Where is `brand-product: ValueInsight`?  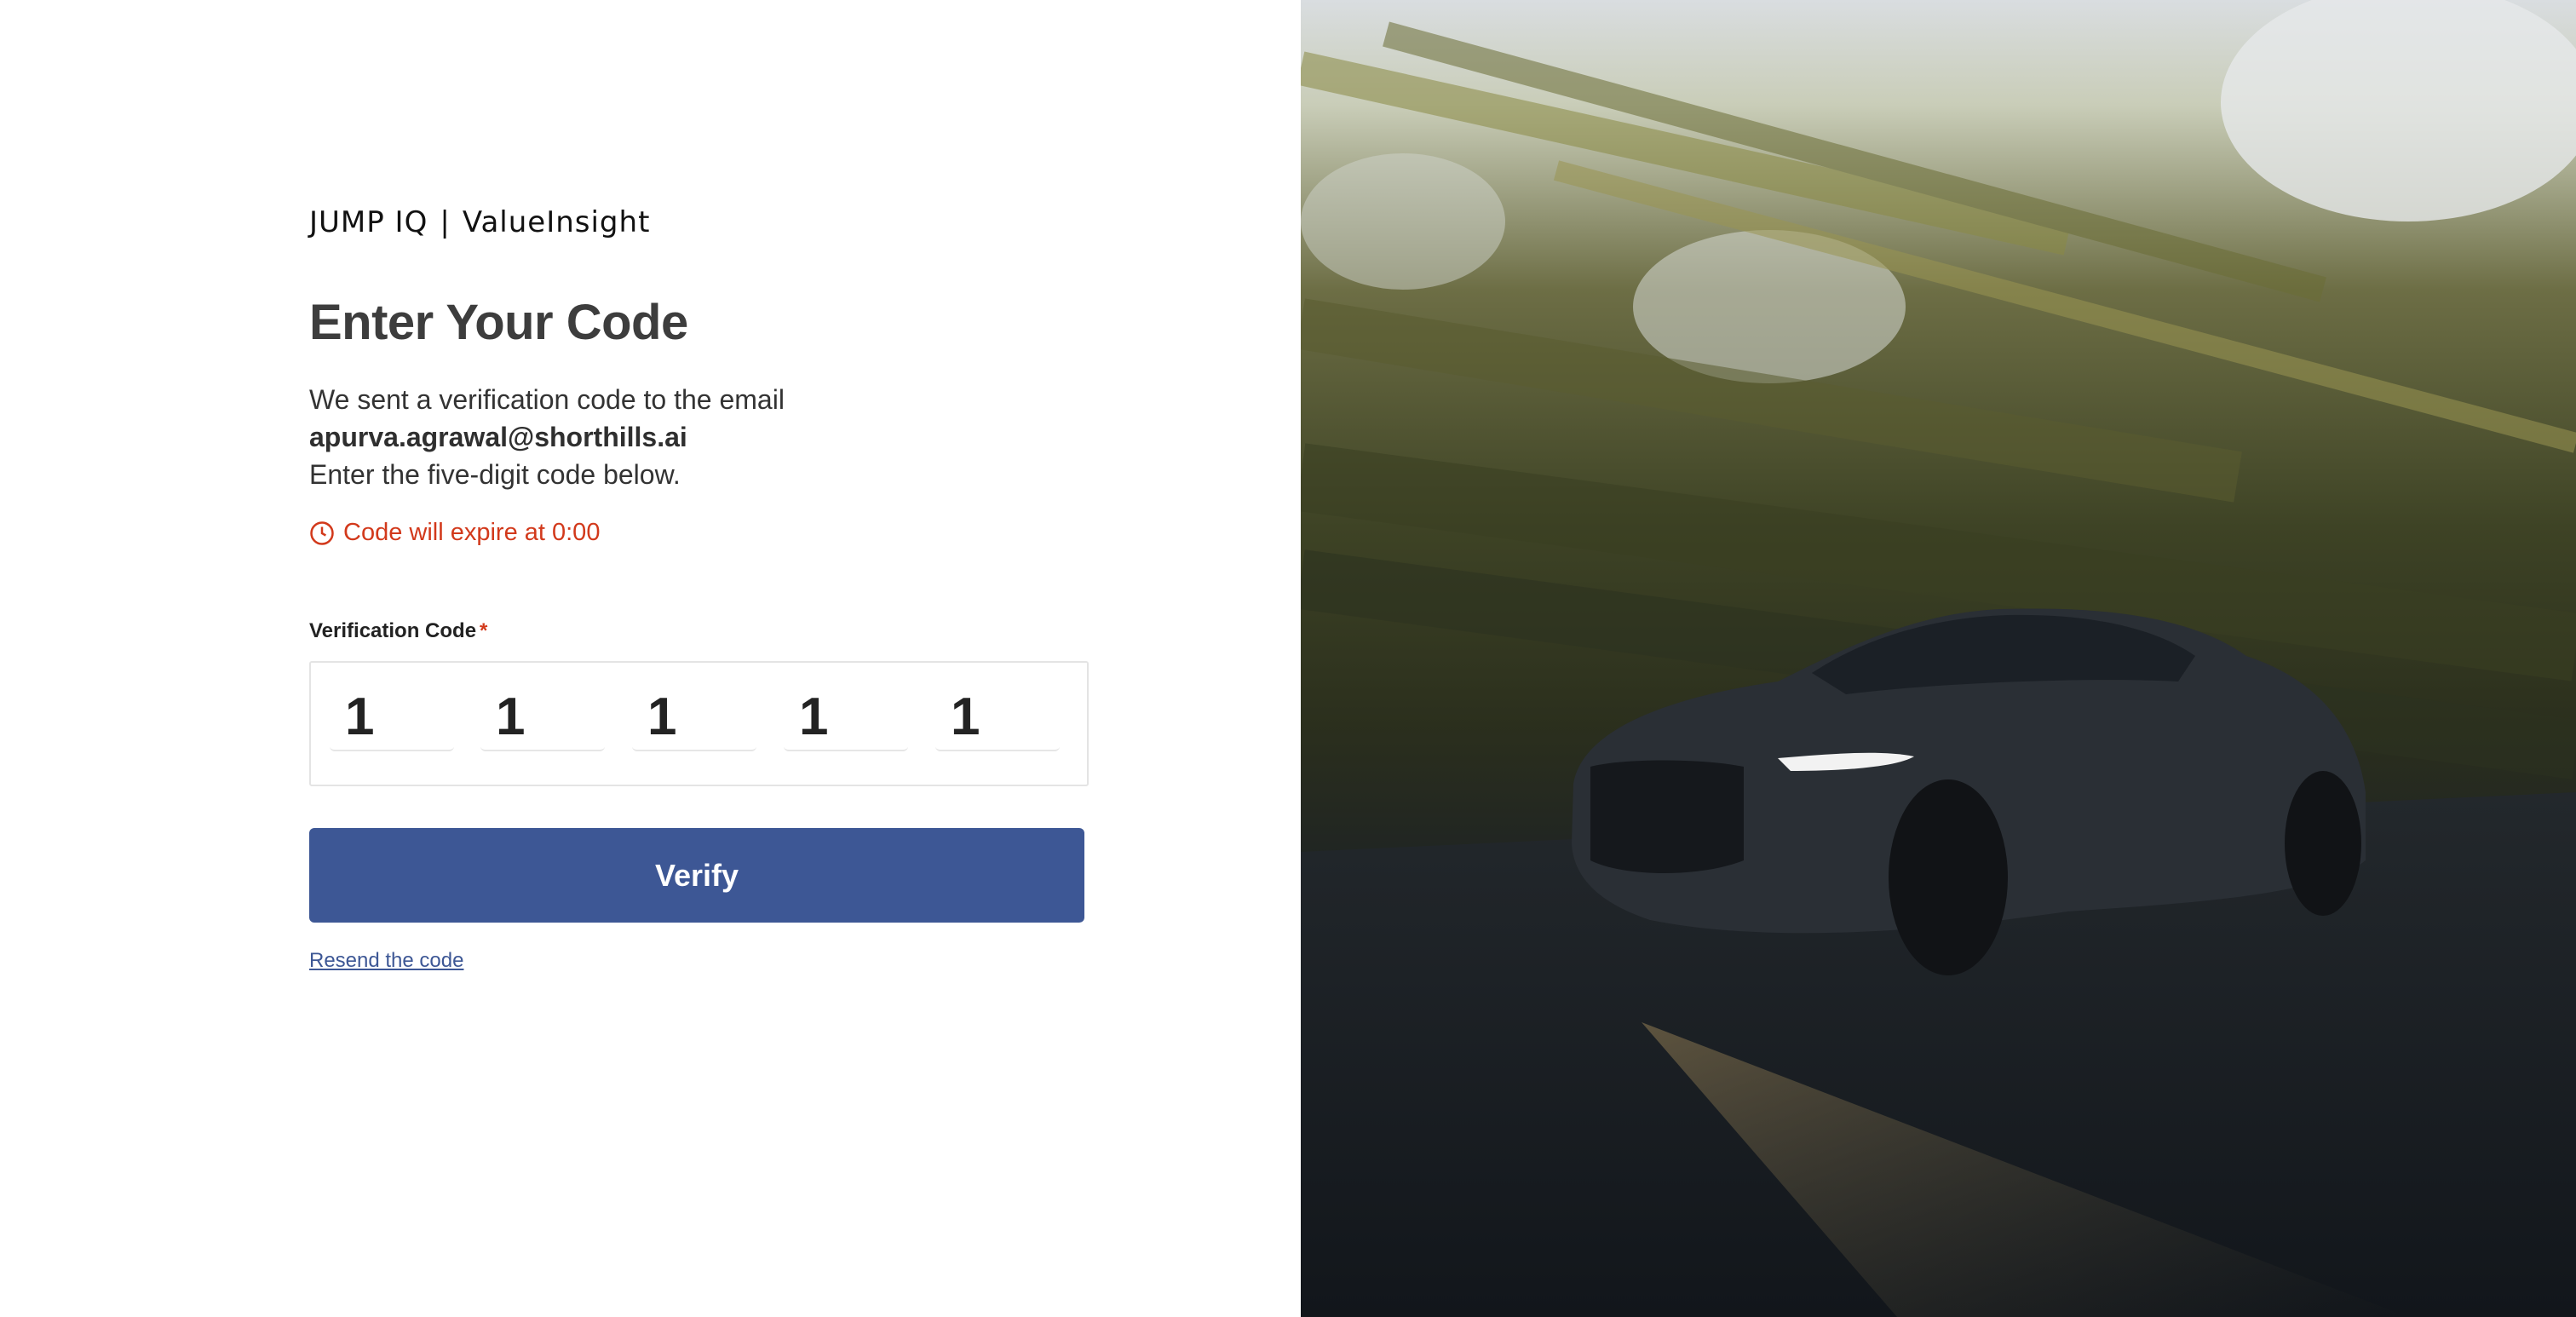 brand-product: ValueInsight is located at coordinates (557, 222).